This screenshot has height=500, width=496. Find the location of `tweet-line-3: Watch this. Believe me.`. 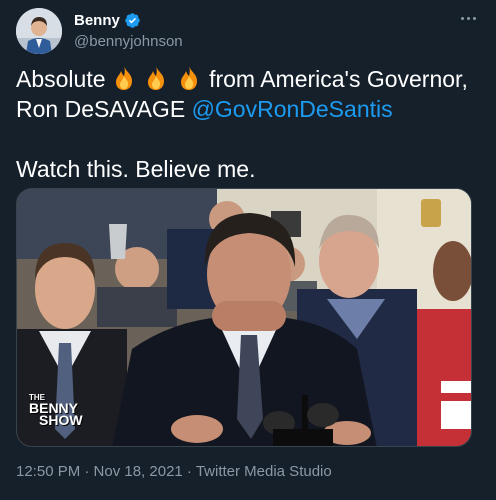

tweet-line-3: Watch this. Believe me. is located at coordinates (136, 169).